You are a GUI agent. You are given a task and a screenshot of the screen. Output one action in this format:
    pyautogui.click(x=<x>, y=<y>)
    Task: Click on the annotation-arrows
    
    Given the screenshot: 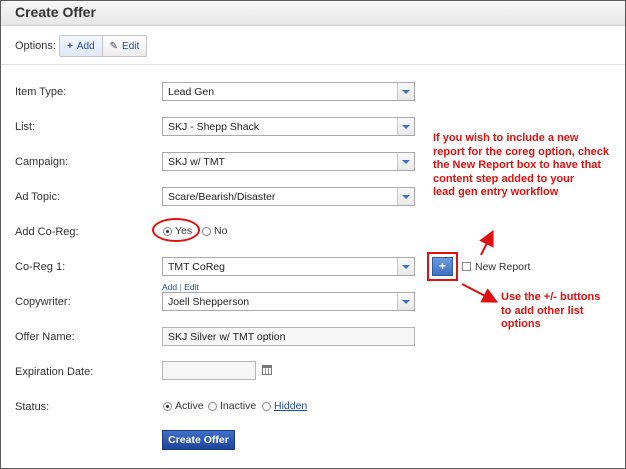 What is the action you would take?
    pyautogui.click(x=480, y=266)
    